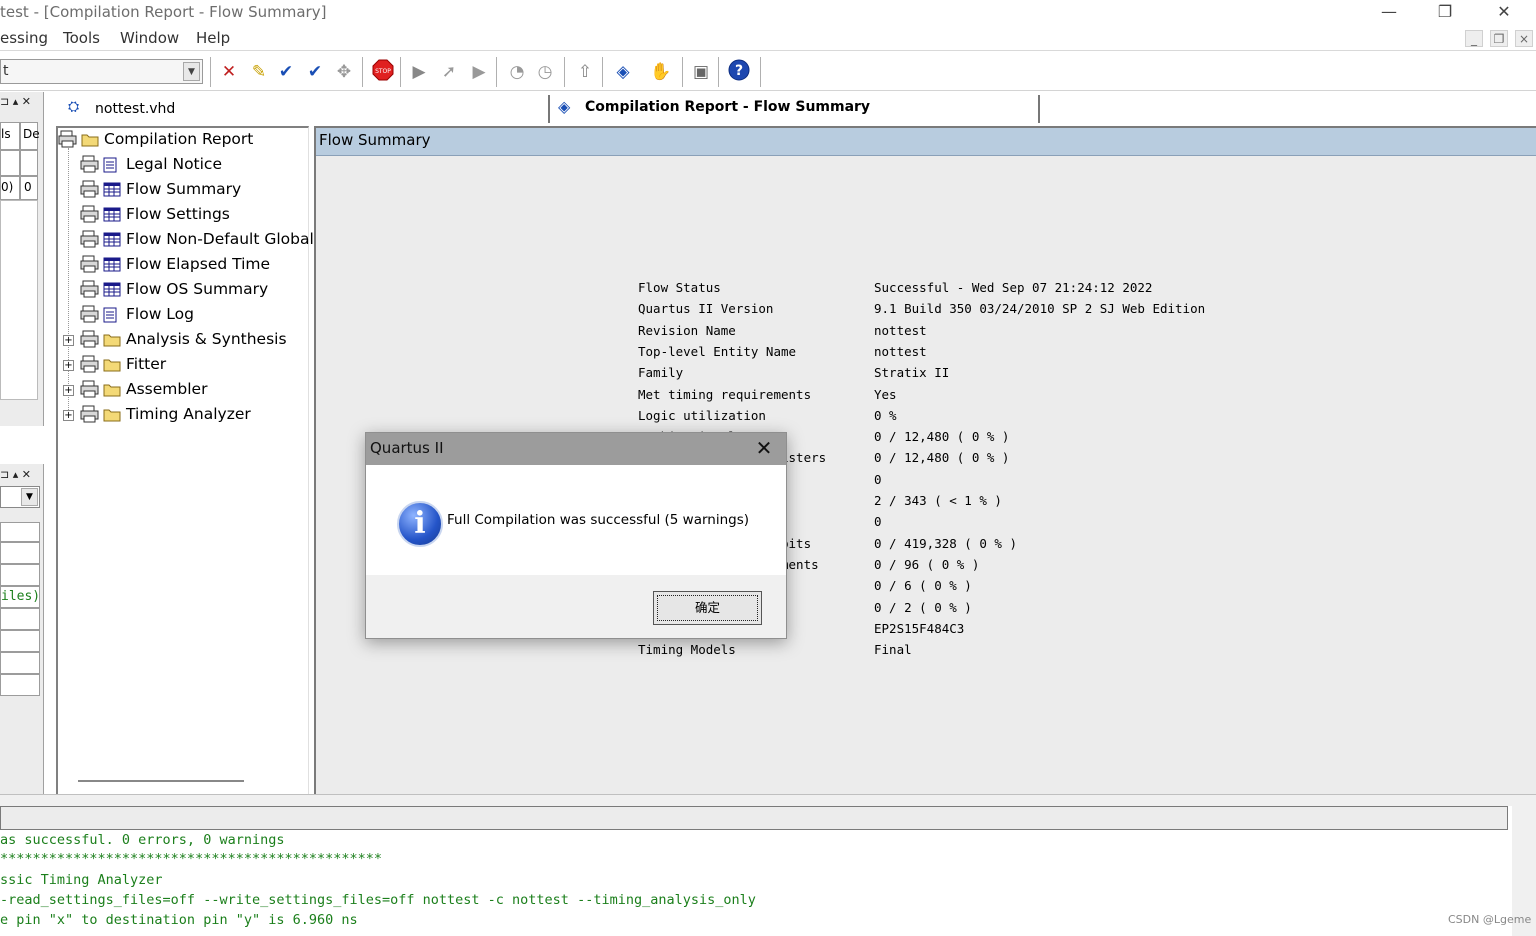 The height and width of the screenshot is (936, 1536). I want to click on chip-icon: ▣, so click(701, 72).